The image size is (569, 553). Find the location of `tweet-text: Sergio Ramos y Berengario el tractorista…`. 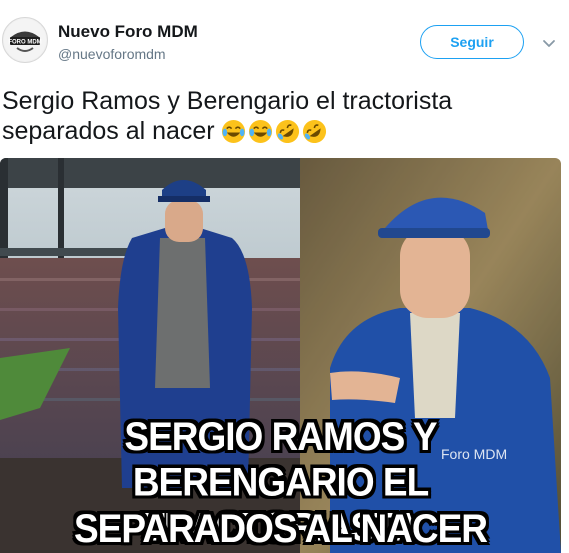

tweet-text: Sergio Ramos y Berengario el tractorista… is located at coordinates (282, 116).